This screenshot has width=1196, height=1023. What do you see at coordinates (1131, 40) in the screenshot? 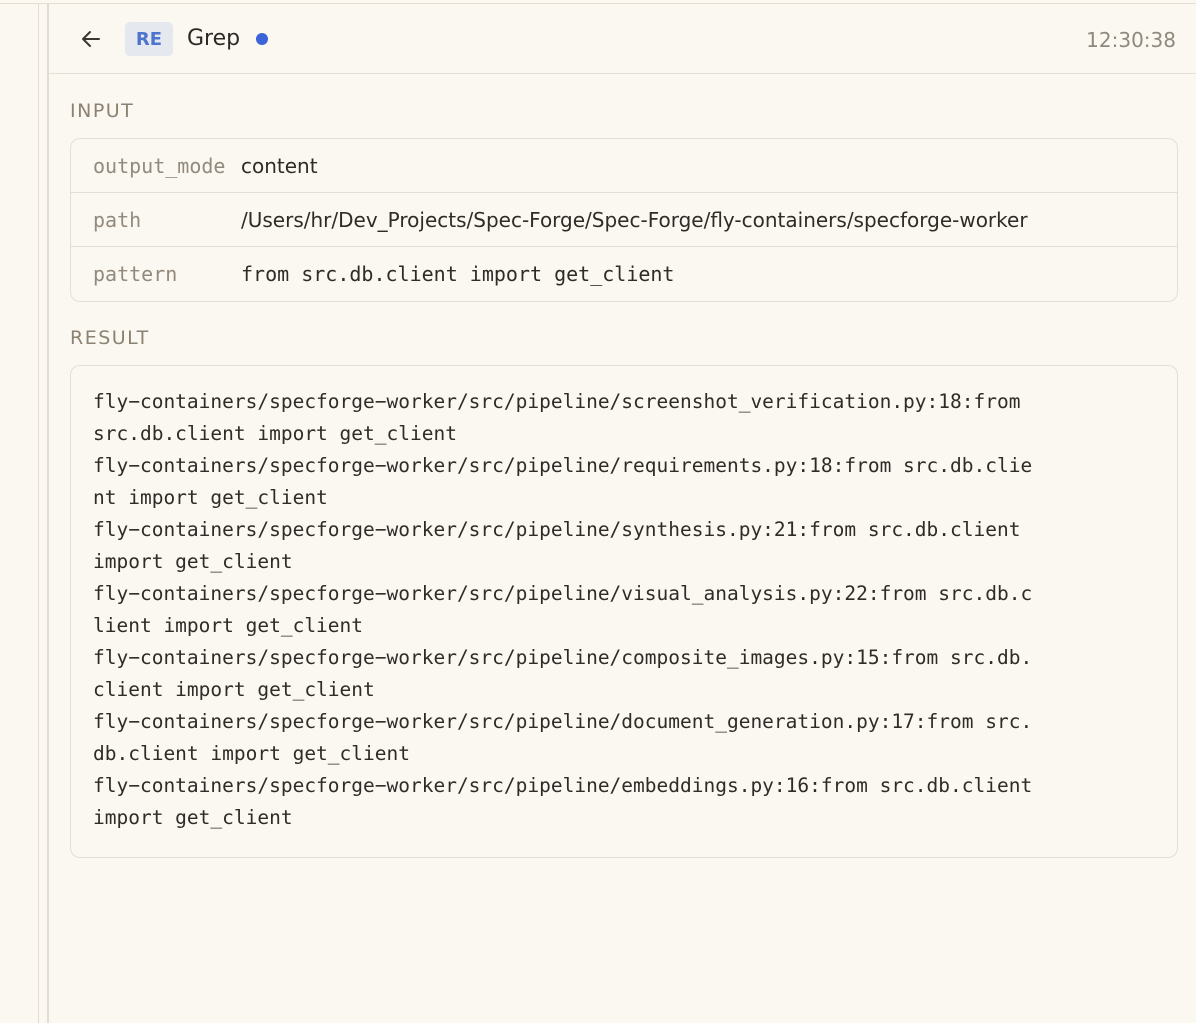
I see `timestamp: 12:30:38` at bounding box center [1131, 40].